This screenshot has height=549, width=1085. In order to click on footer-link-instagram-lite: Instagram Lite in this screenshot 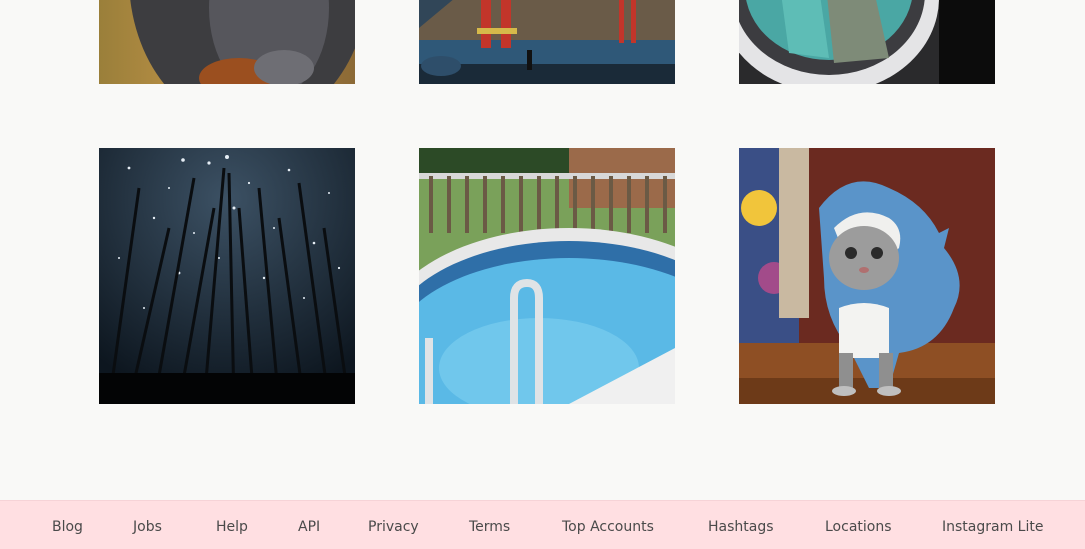, I will do `click(992, 527)`.